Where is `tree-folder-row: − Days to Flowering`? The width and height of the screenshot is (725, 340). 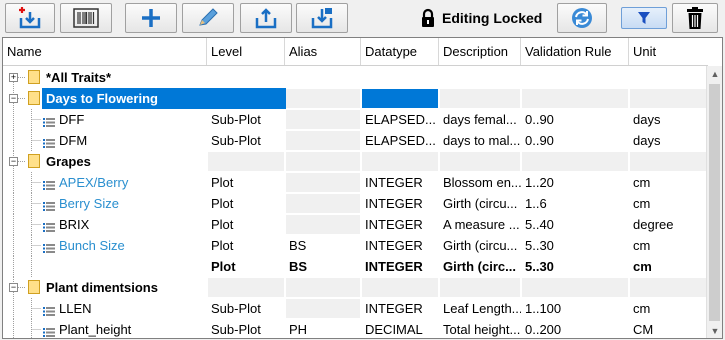
tree-folder-row: − Days to Flowering is located at coordinates (355, 98).